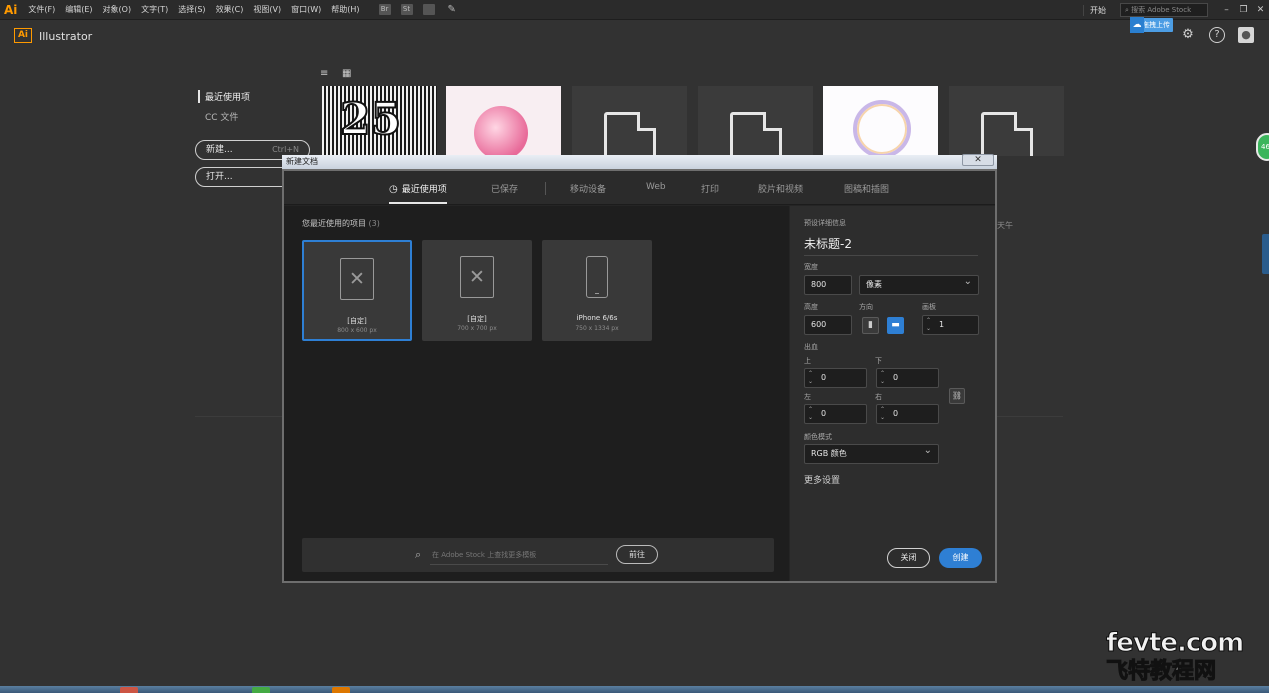 The height and width of the screenshot is (693, 1269). I want to click on bleed-bottom-label: 下, so click(878, 361).